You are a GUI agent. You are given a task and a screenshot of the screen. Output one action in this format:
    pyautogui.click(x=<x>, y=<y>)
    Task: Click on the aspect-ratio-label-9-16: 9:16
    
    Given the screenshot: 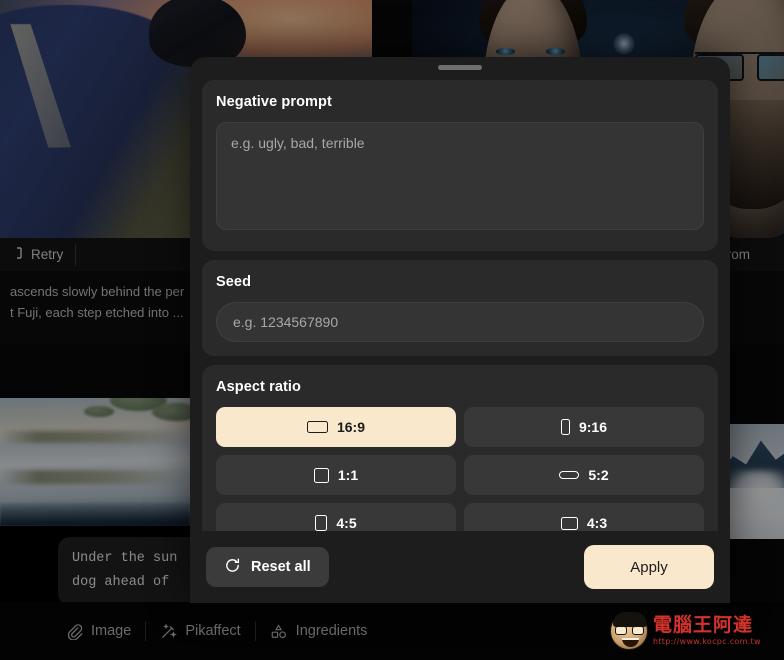 What is the action you would take?
    pyautogui.click(x=593, y=427)
    